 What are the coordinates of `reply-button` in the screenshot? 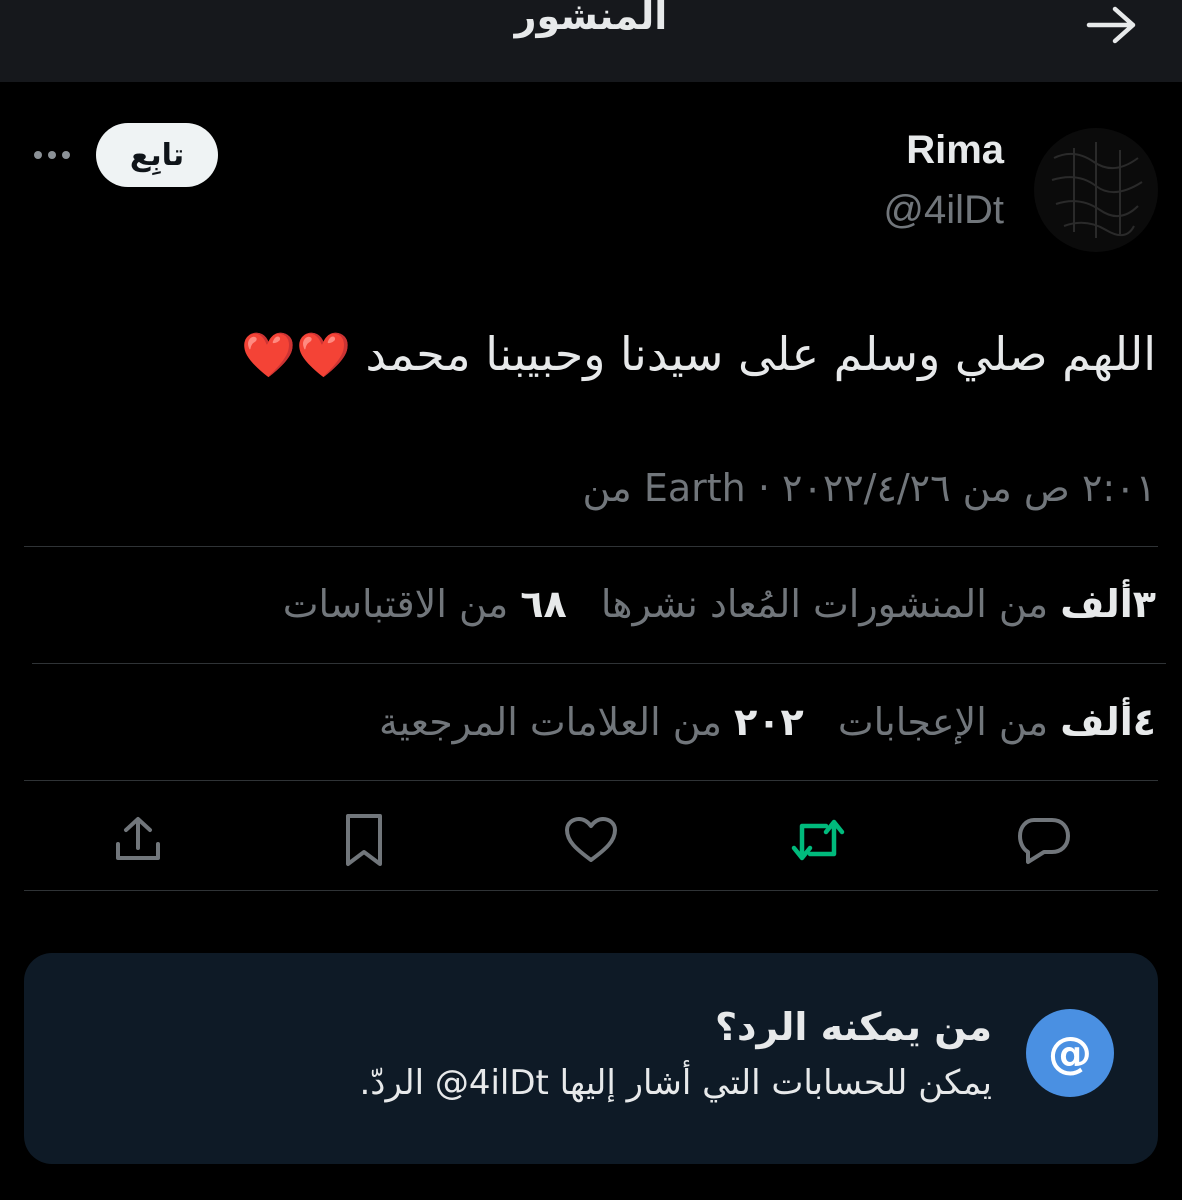 It's located at (1044, 840).